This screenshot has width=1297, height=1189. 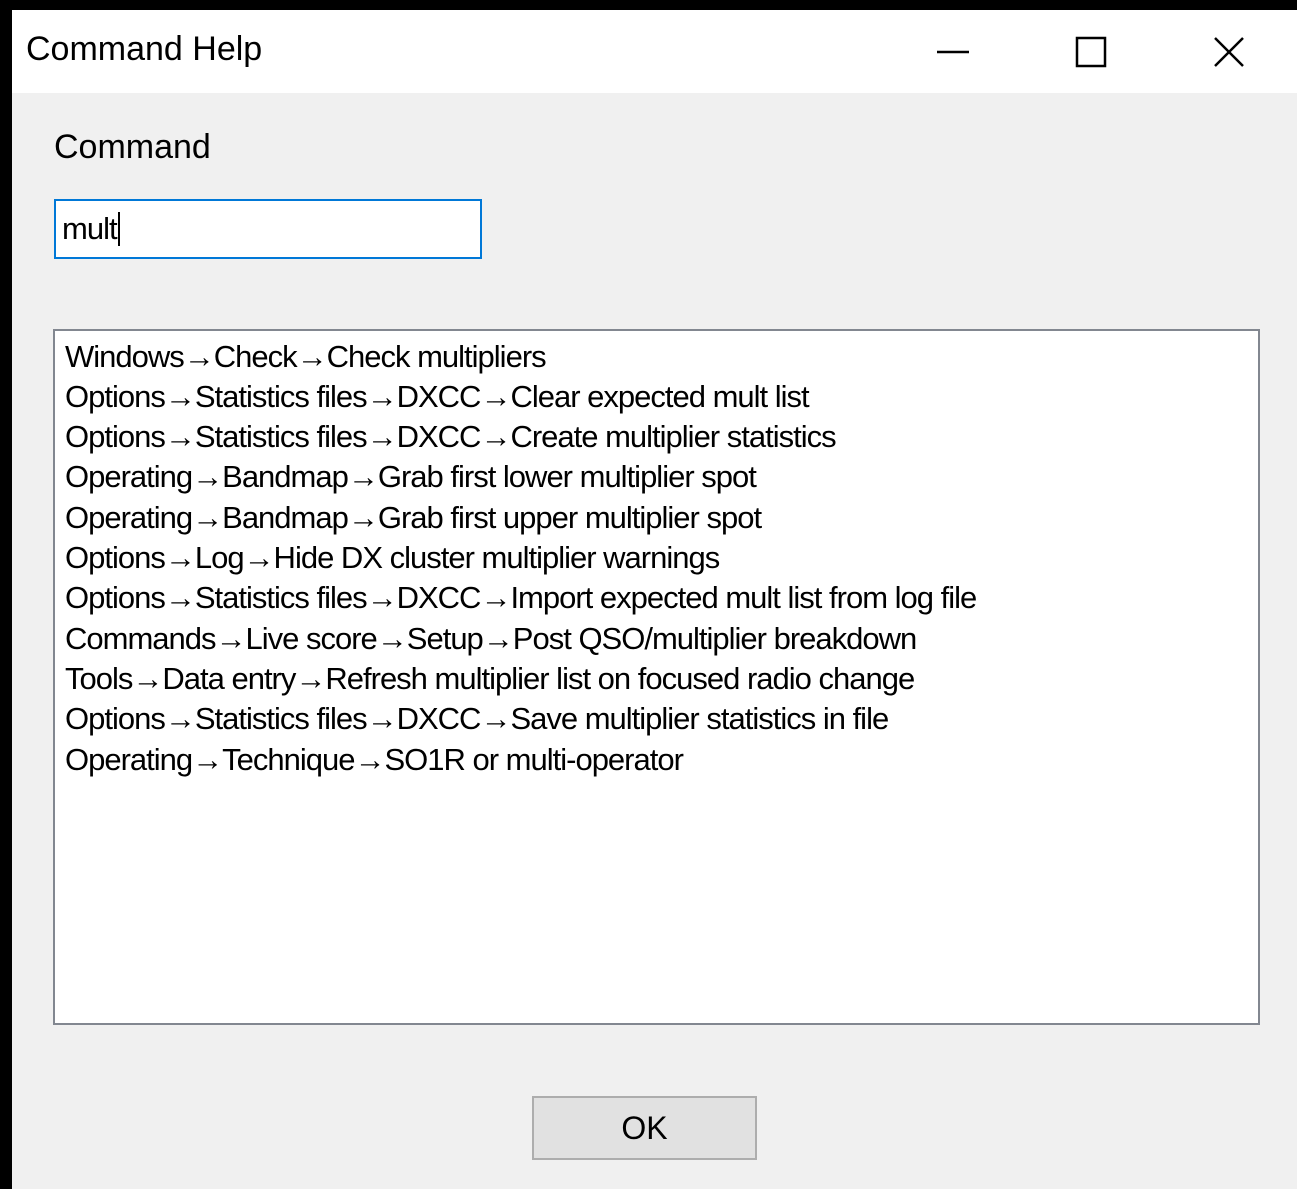 I want to click on minimize-icon, so click(x=953, y=51).